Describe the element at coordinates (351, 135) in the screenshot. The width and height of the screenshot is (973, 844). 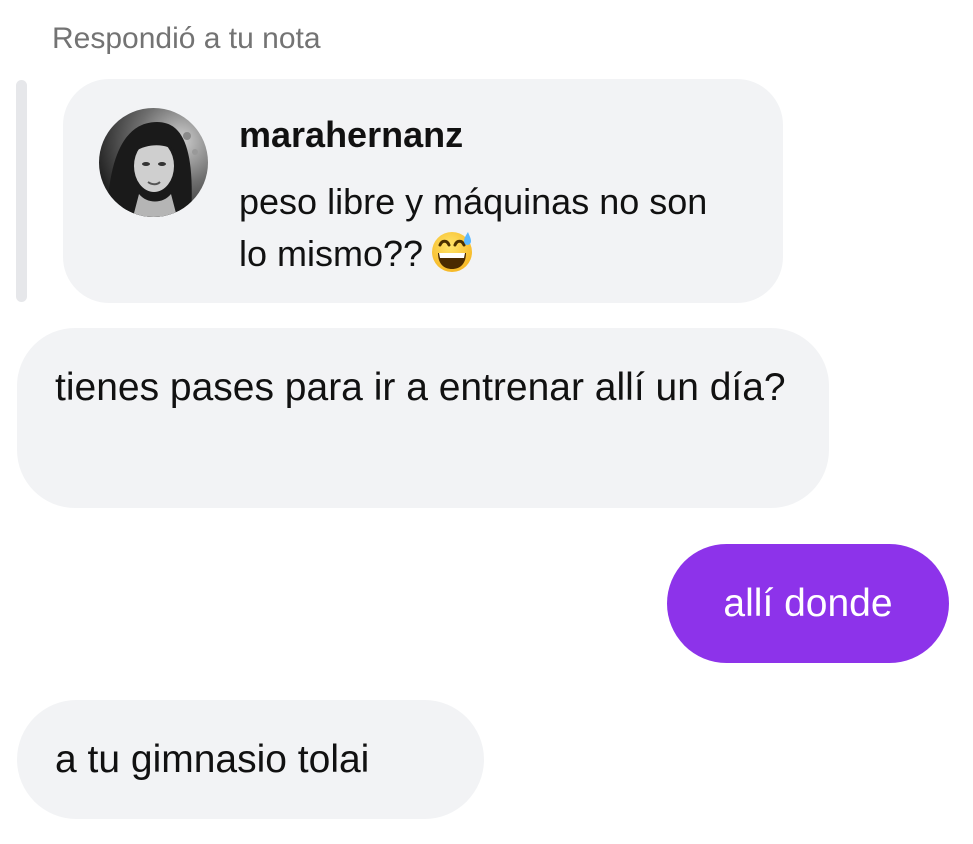
I see `note-username: marahernanz` at that location.